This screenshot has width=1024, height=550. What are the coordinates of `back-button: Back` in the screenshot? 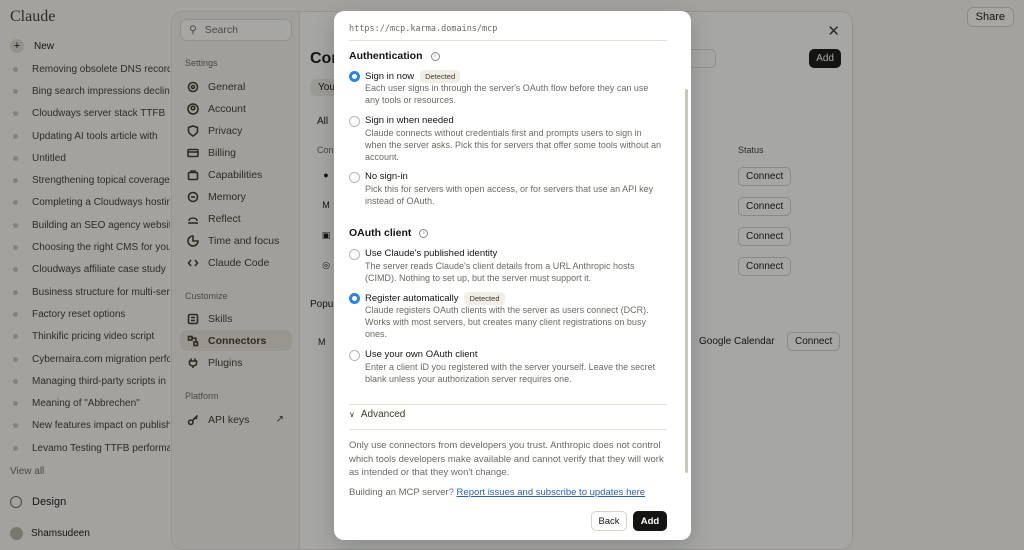 It's located at (609, 521).